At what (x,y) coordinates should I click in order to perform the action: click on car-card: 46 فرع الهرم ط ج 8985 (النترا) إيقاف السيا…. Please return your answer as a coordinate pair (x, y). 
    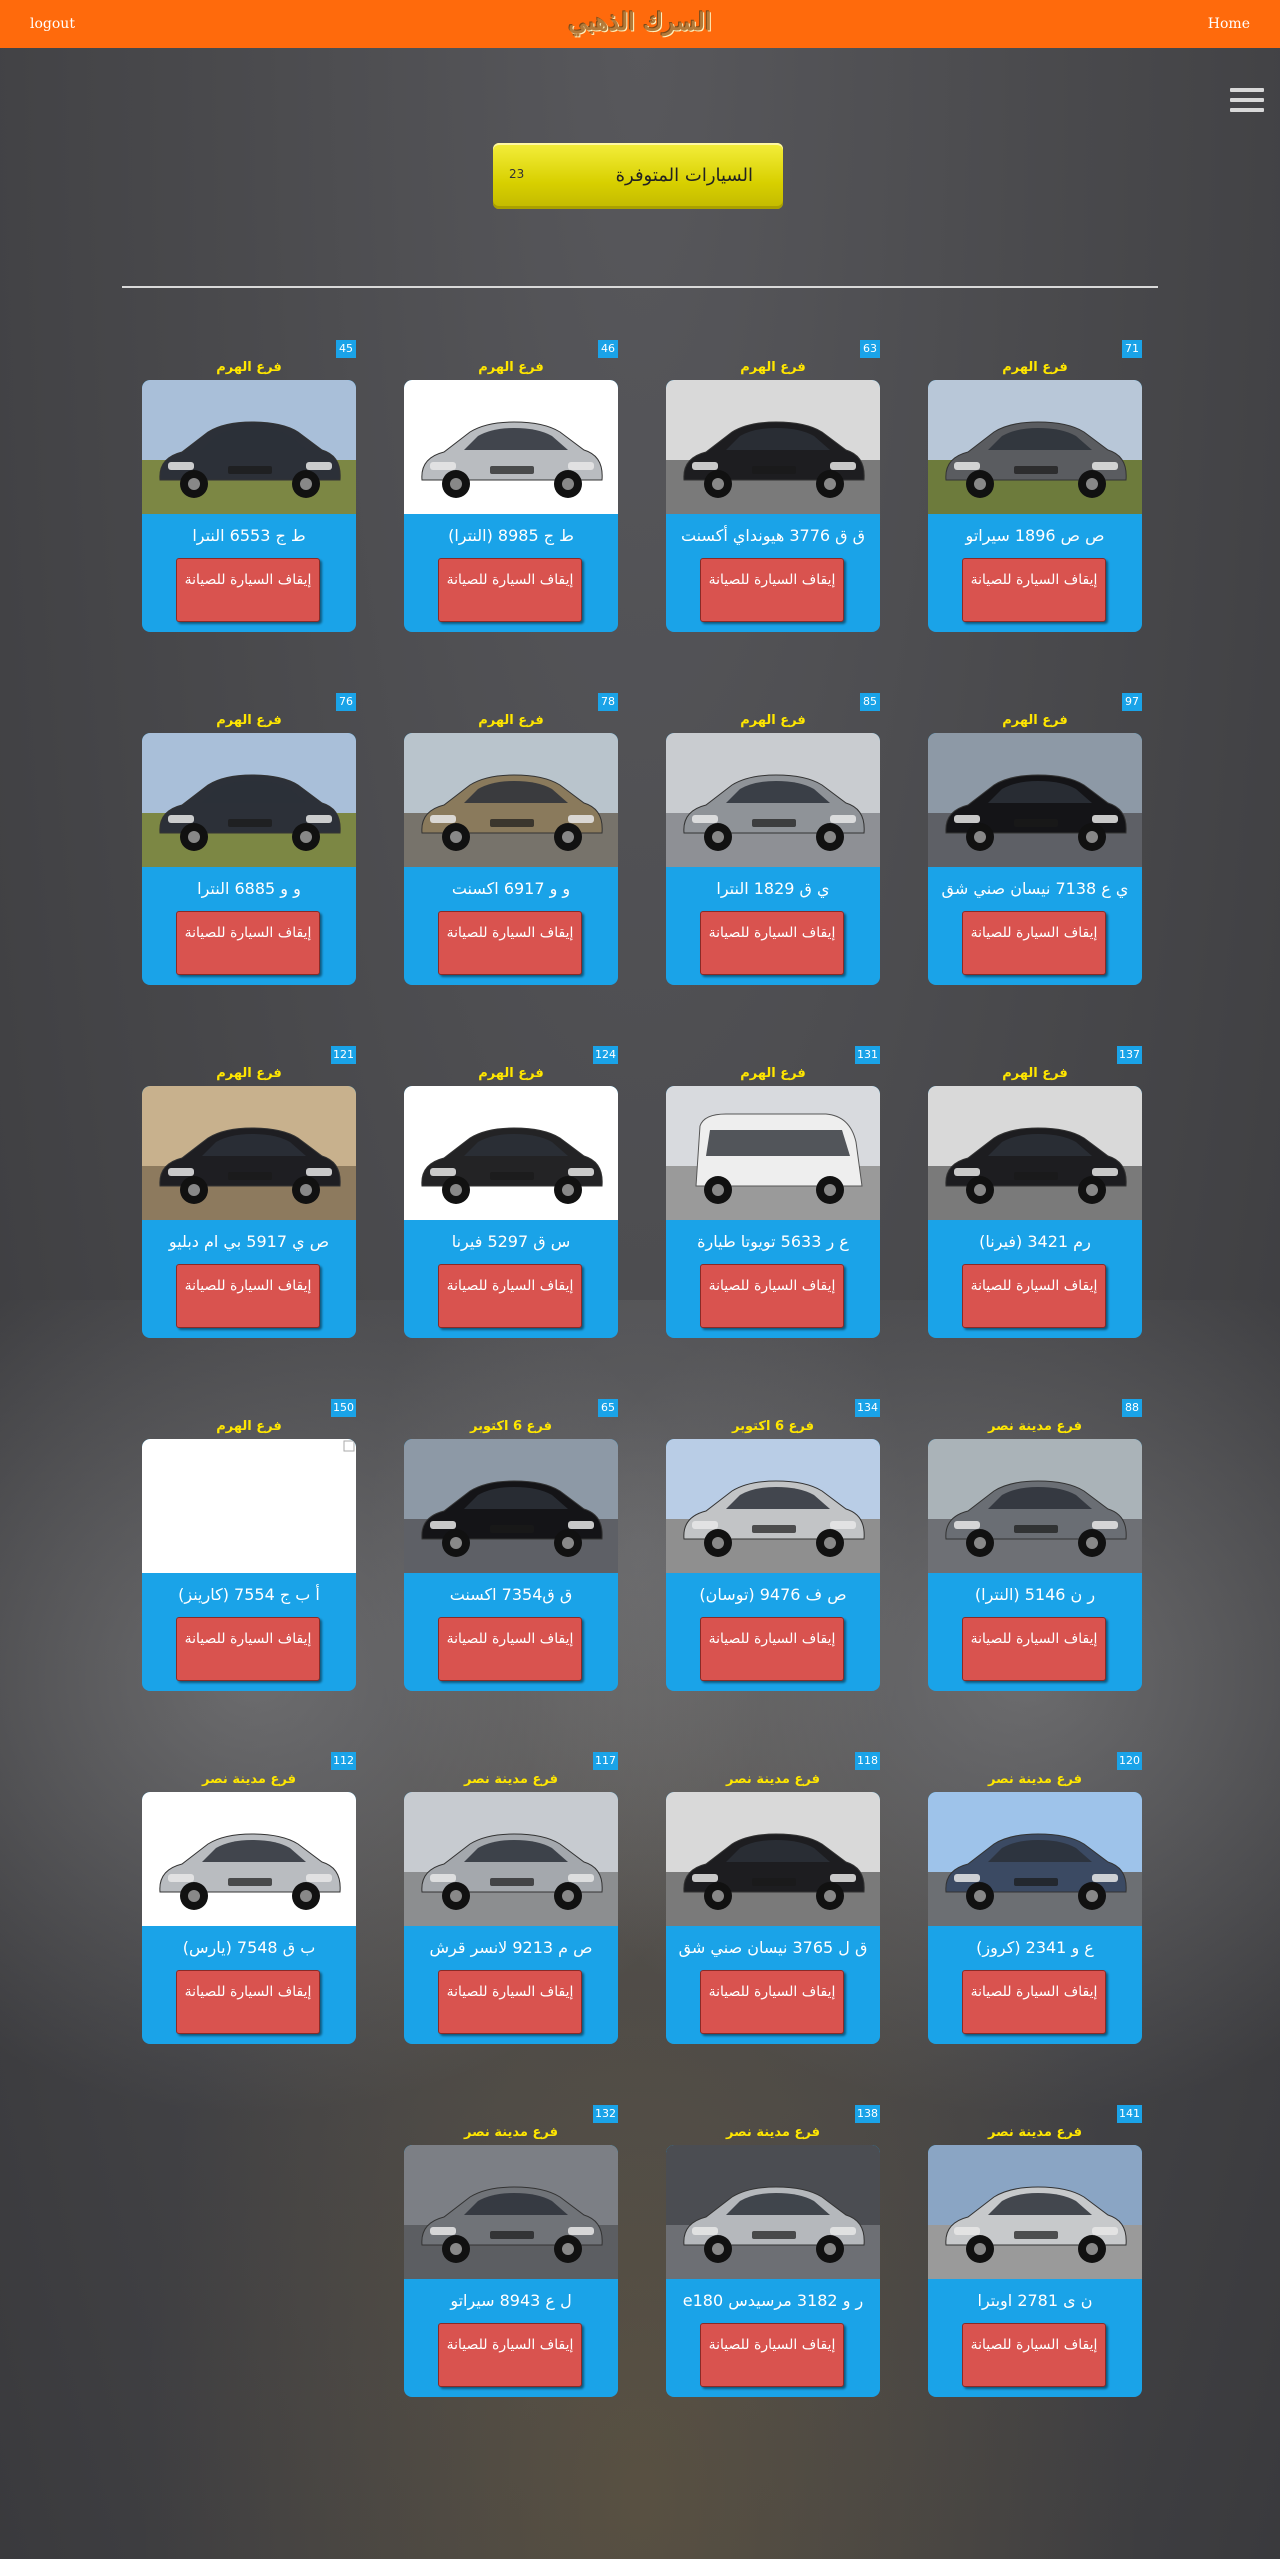
    Looking at the image, I should click on (511, 486).